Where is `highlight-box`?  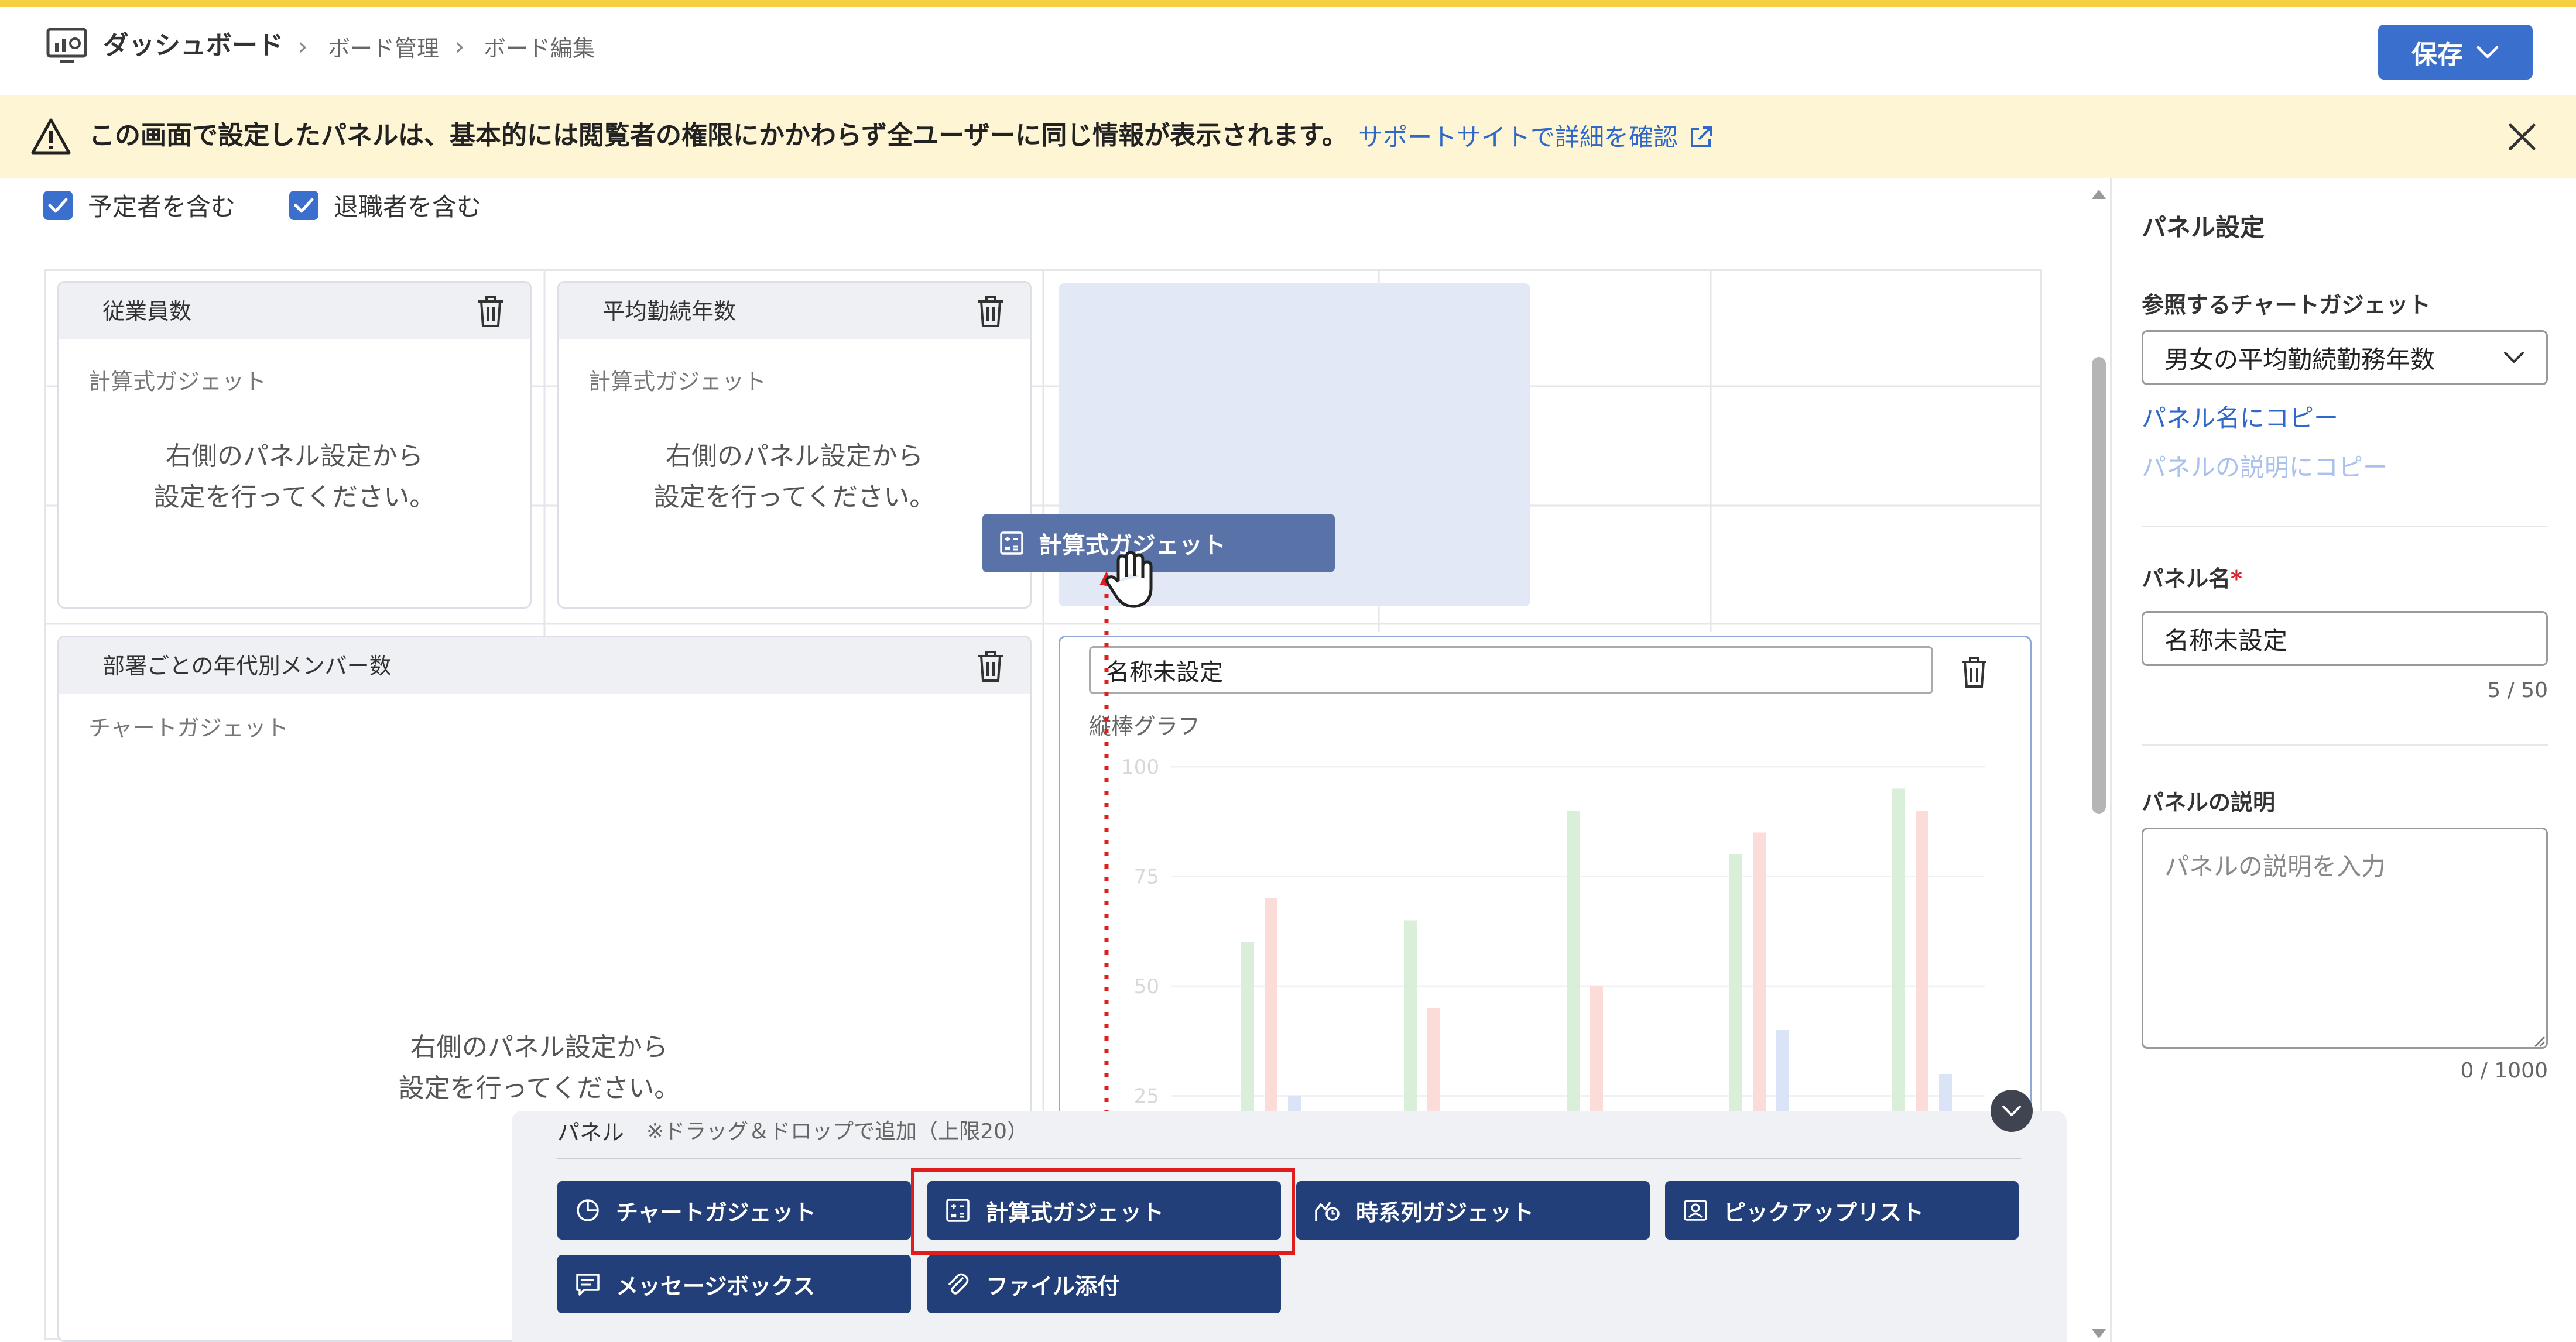 highlight-box is located at coordinates (1103, 1211).